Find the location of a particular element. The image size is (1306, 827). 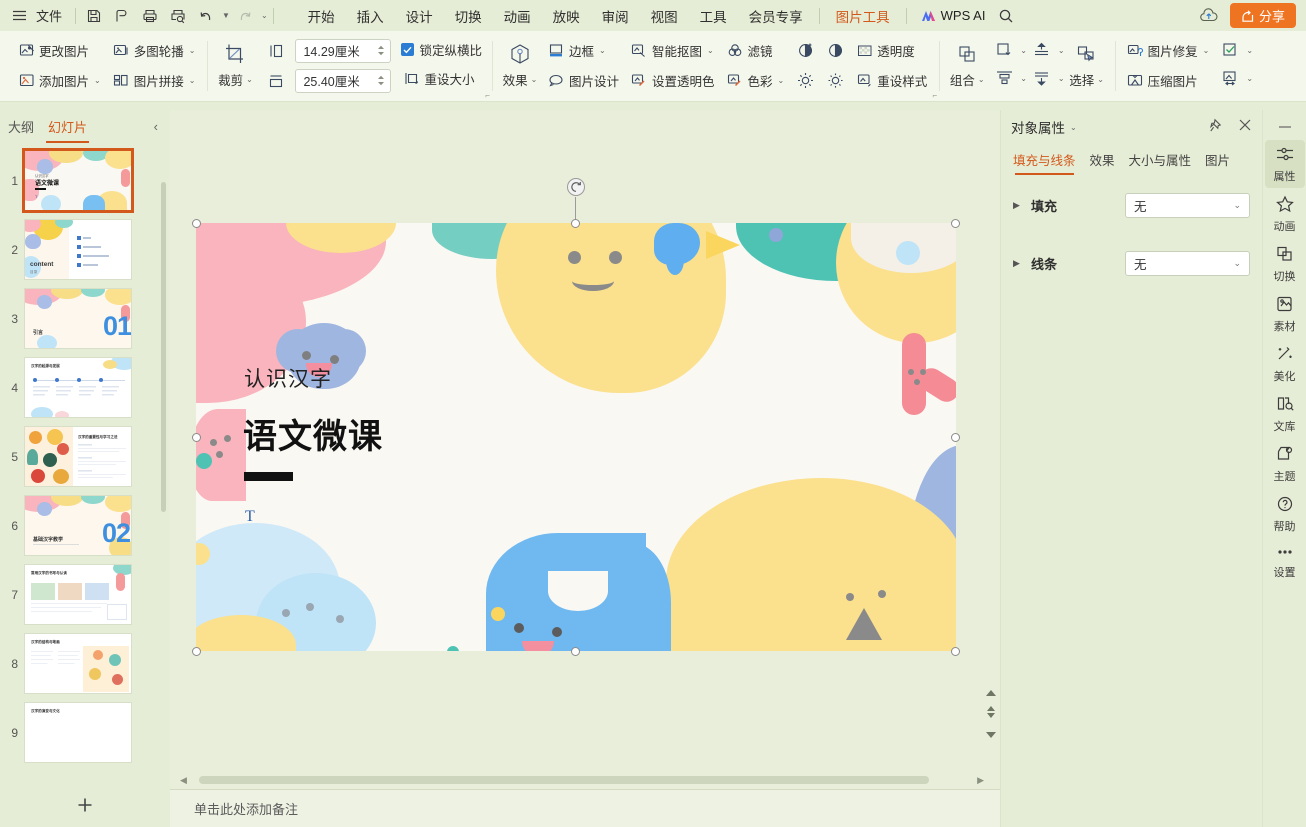

resize-handle-s is located at coordinates (575, 651).